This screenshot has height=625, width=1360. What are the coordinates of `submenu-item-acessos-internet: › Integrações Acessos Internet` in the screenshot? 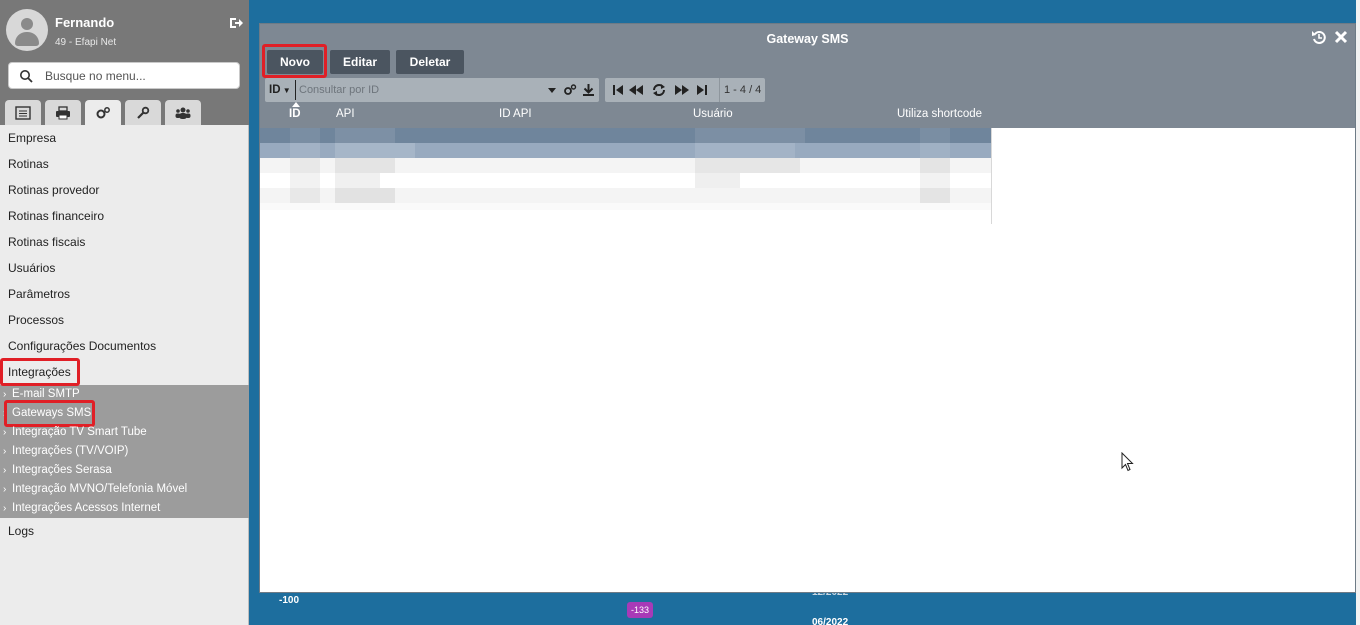 It's located at (124, 508).